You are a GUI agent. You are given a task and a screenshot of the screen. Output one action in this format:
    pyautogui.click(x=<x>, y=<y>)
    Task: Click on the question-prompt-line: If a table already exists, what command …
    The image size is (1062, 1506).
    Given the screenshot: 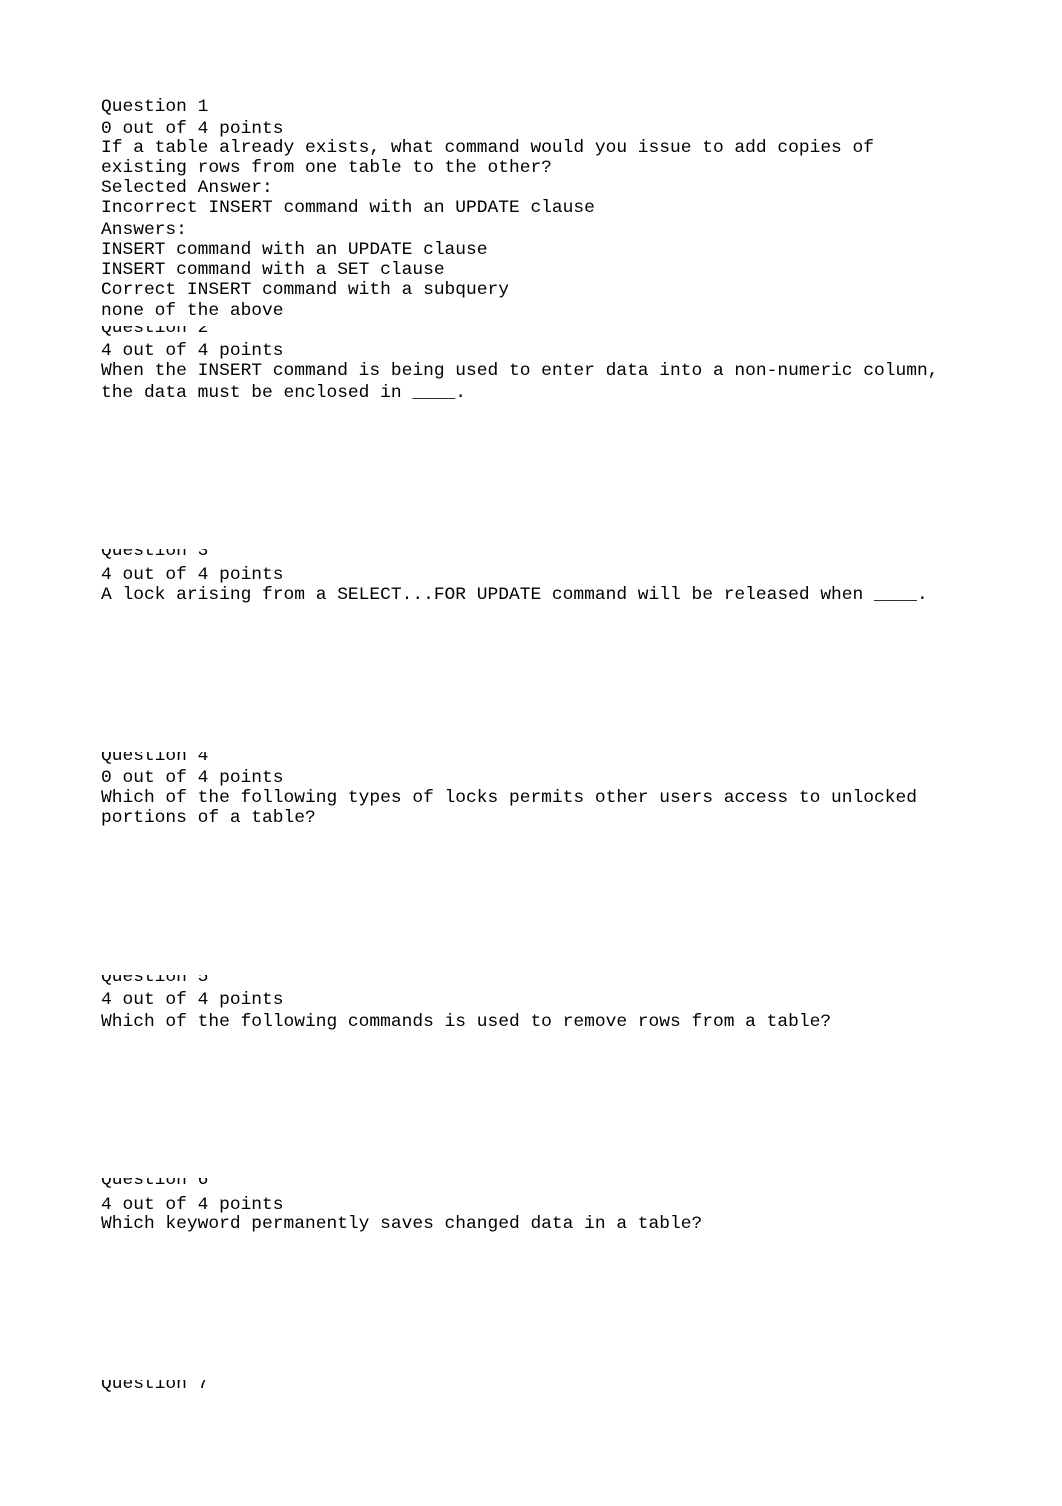 What is the action you would take?
    pyautogui.click(x=488, y=148)
    